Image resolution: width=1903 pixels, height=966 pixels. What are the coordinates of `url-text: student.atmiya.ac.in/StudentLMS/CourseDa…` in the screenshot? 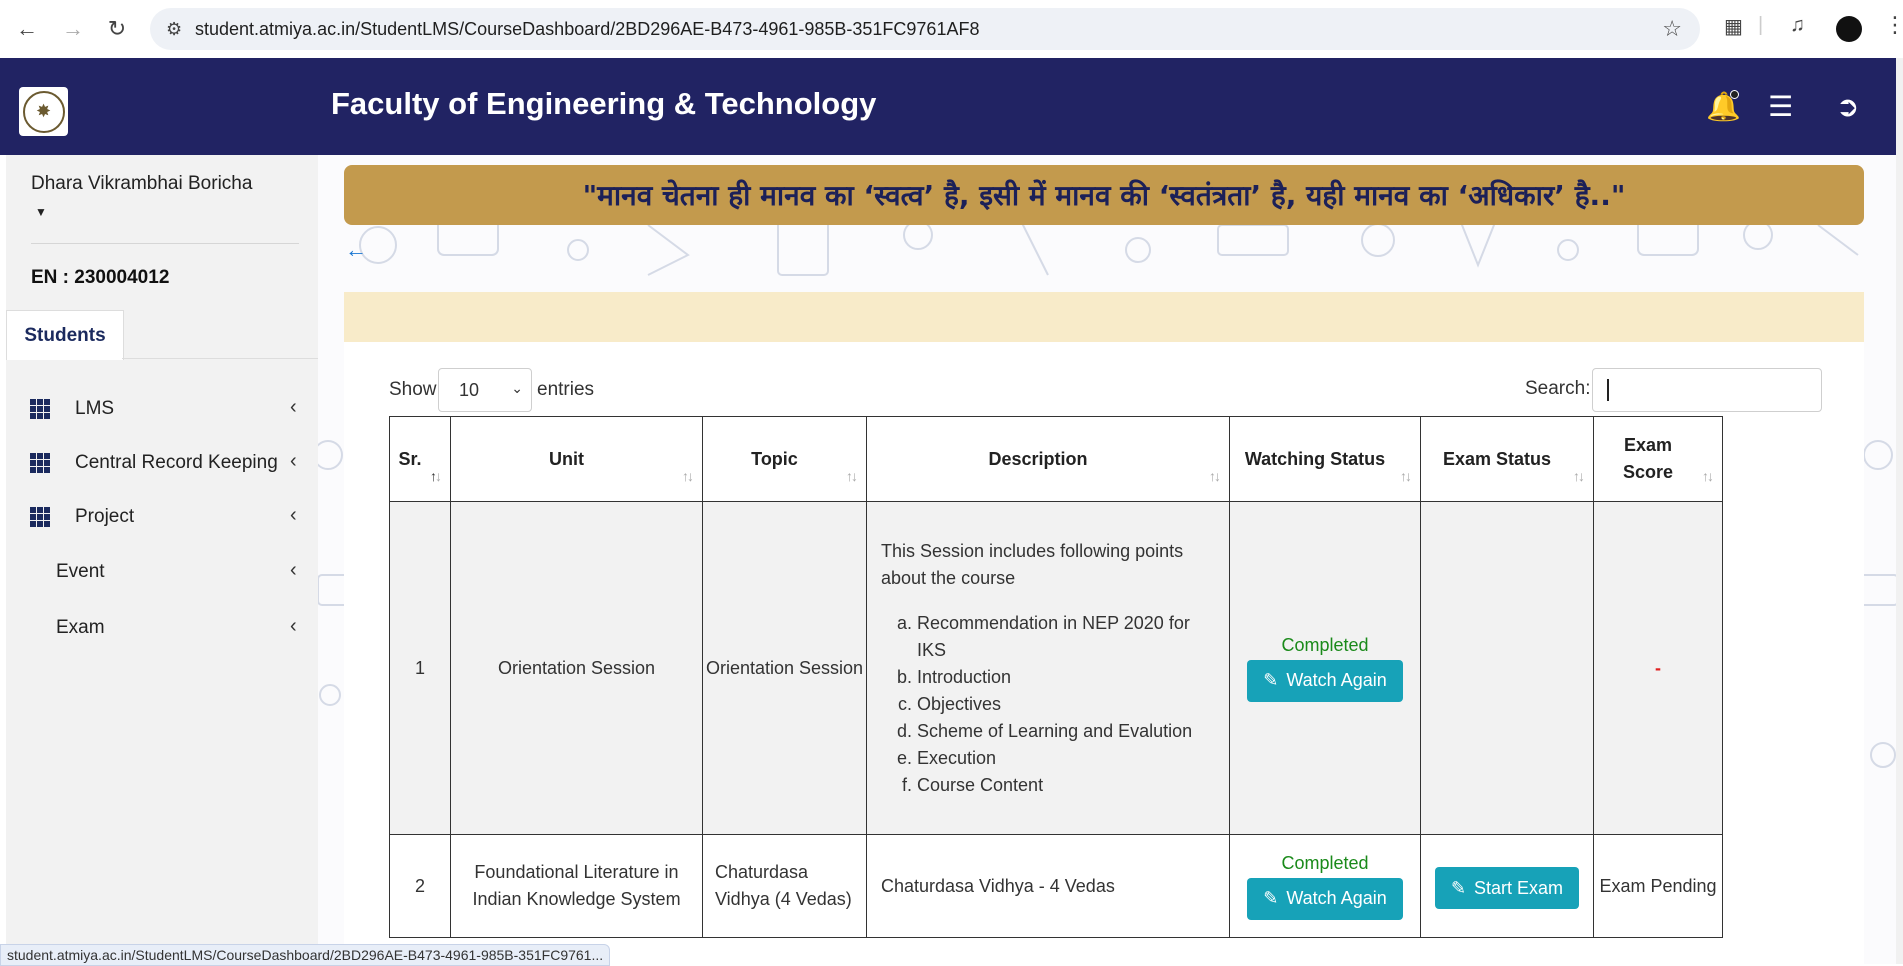 It's located at (587, 29).